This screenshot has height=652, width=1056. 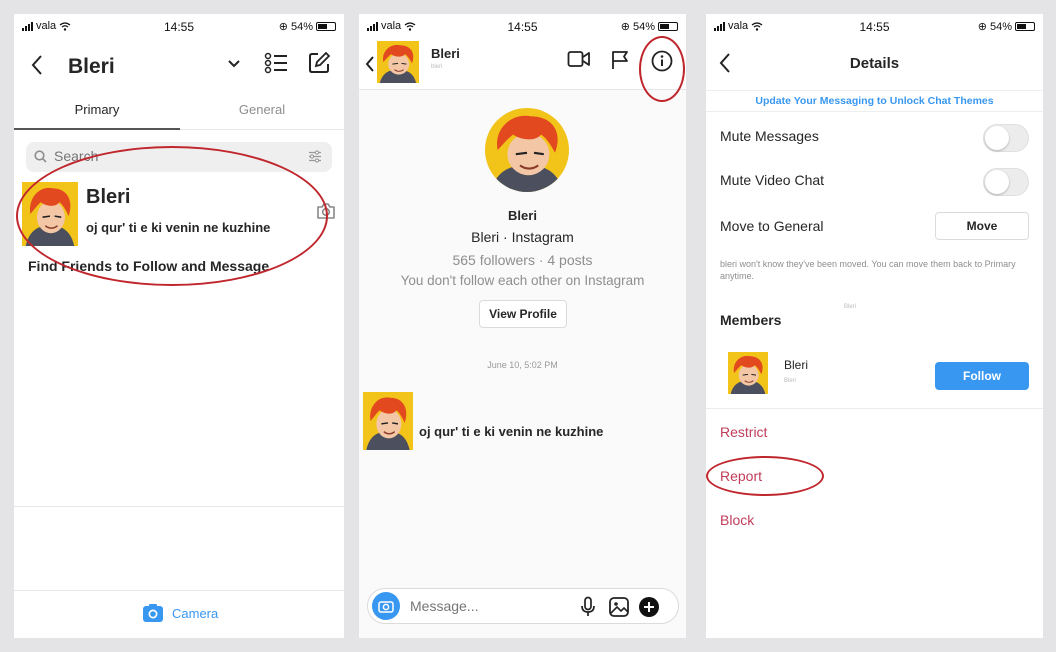 I want to click on report-action: Report, so click(x=741, y=476).